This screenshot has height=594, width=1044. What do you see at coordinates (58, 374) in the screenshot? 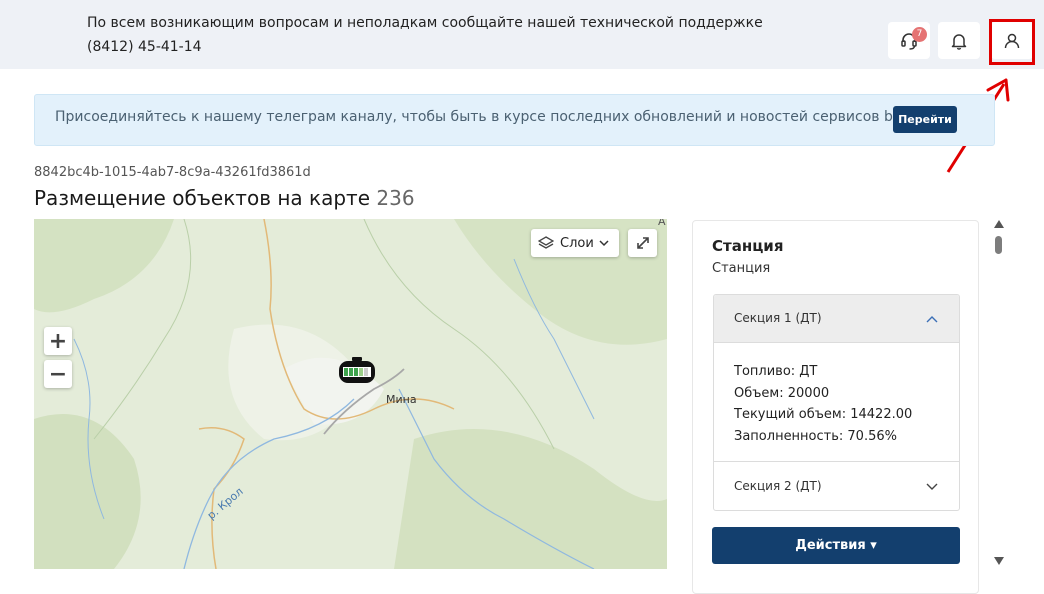
I see `zoom-out-button: −` at bounding box center [58, 374].